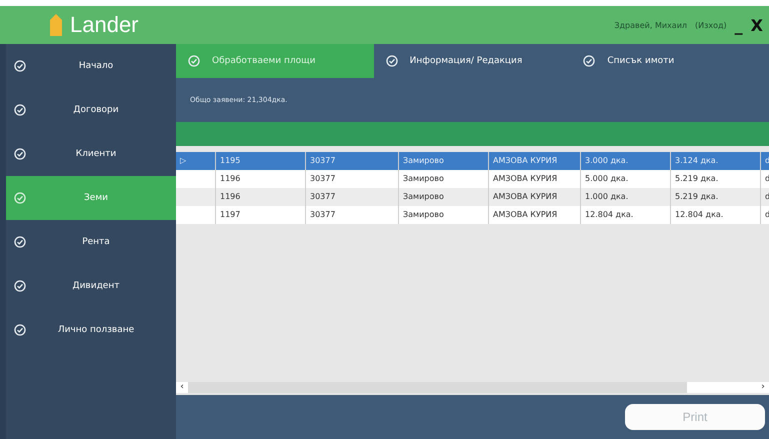 The image size is (769, 439). Describe the element at coordinates (711, 25) in the screenshot. I see `logout-link: (Изход)` at that location.